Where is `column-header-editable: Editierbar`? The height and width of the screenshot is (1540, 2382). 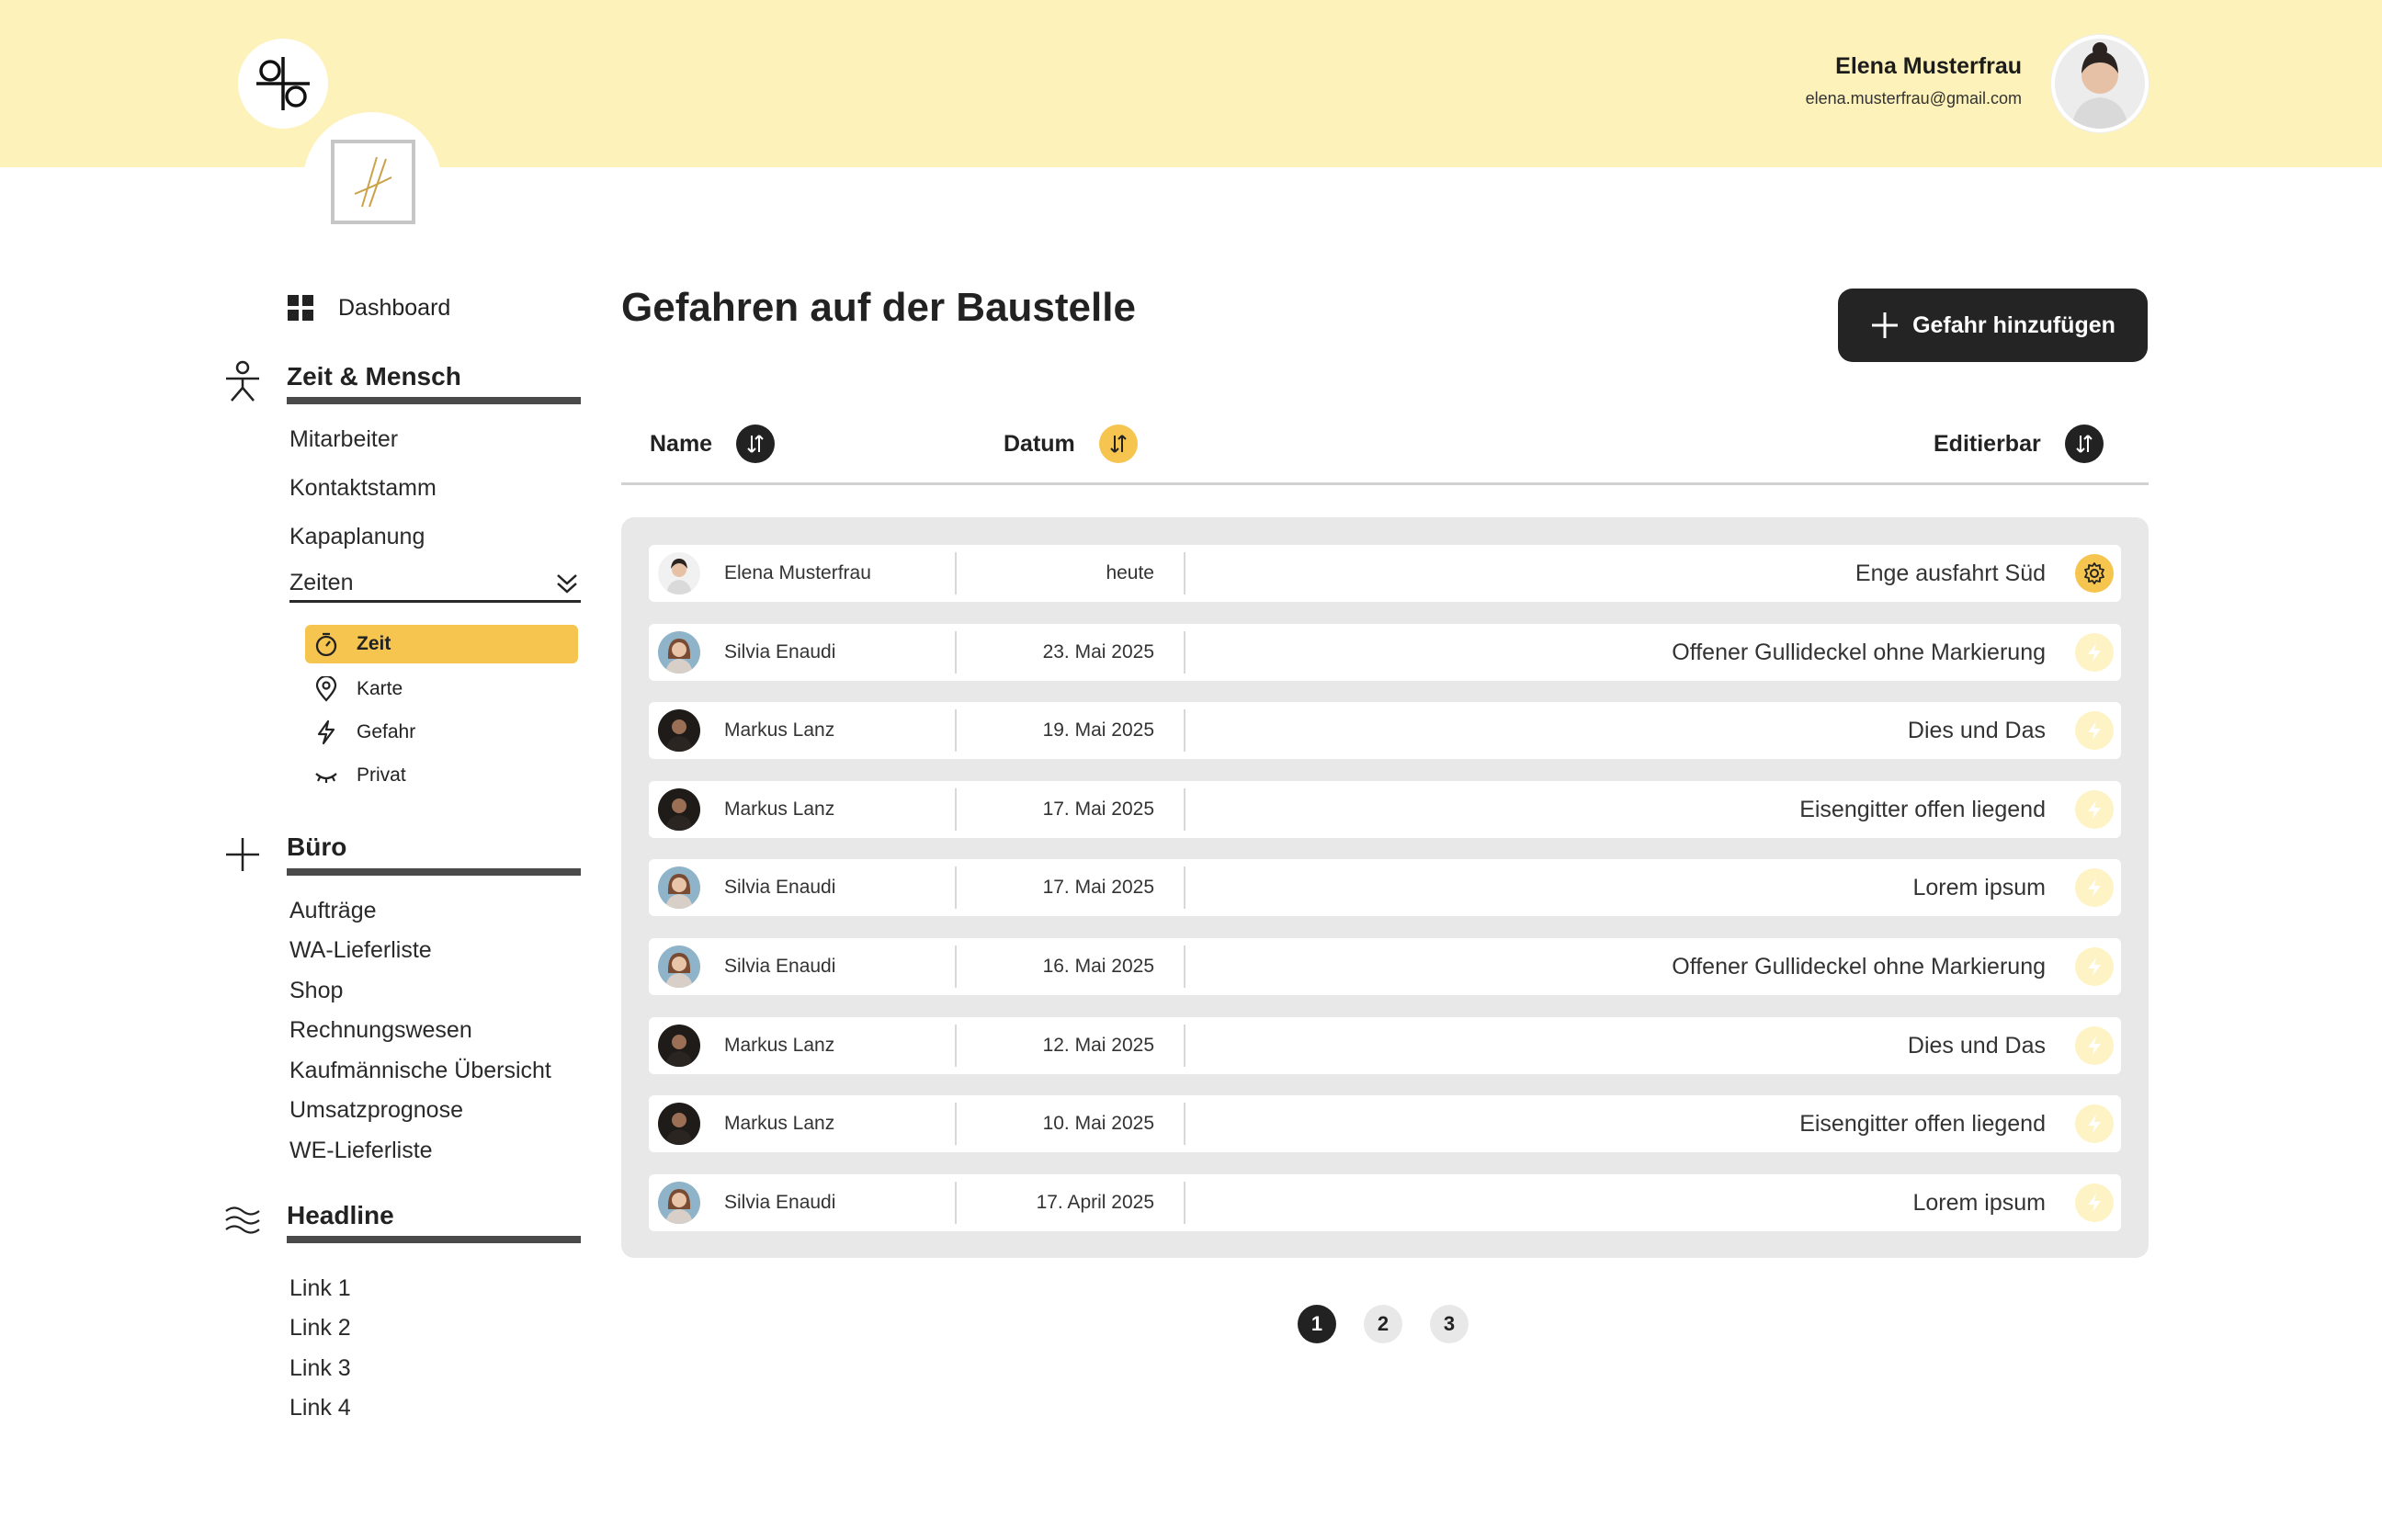 column-header-editable: Editierbar is located at coordinates (2019, 444).